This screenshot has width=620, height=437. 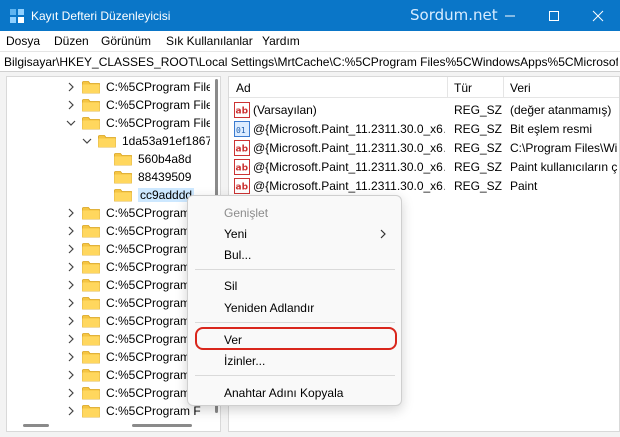 I want to click on value-data: (değer atanmamış), so click(x=561, y=110).